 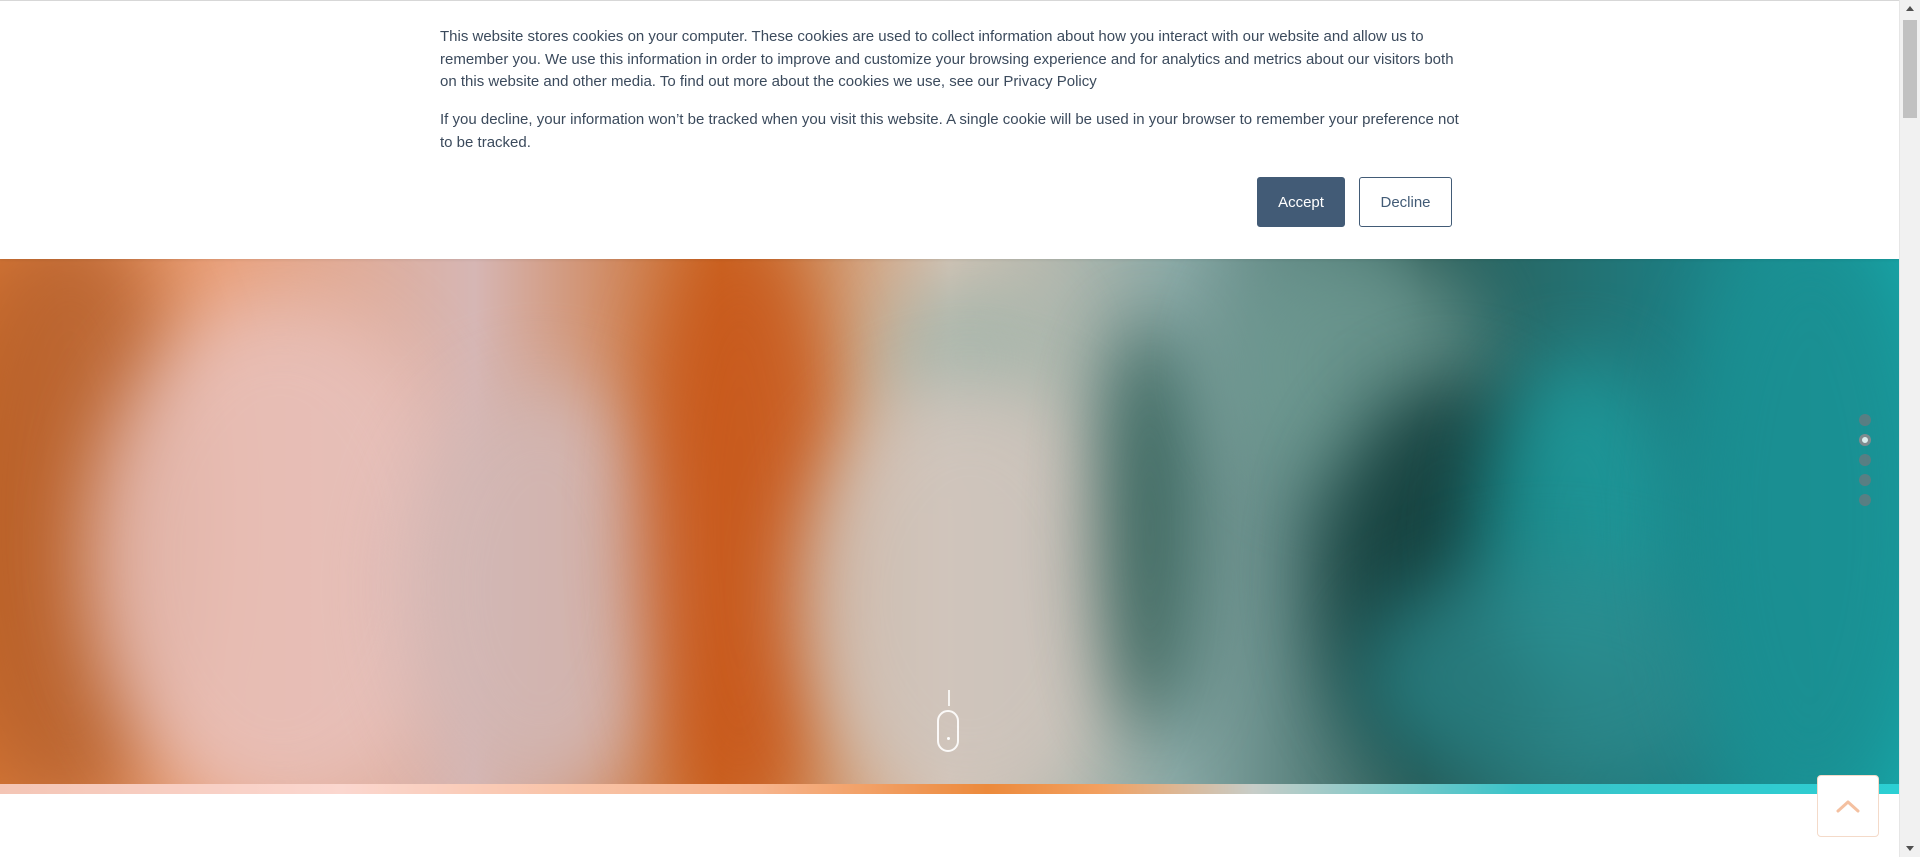 I want to click on triangle-up-icon, so click(x=1910, y=8).